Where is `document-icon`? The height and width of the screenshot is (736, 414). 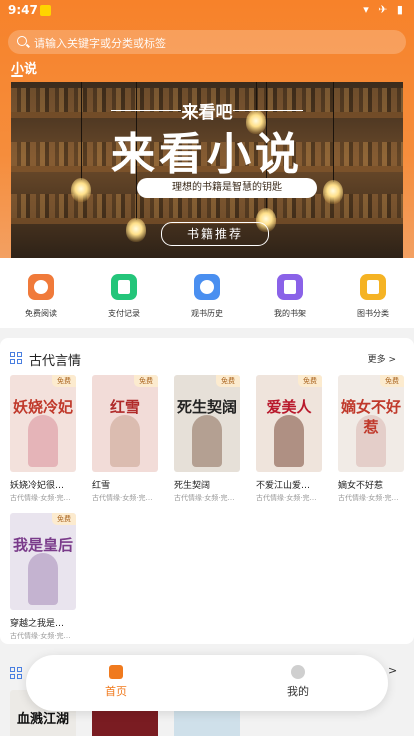
document-icon is located at coordinates (124, 287).